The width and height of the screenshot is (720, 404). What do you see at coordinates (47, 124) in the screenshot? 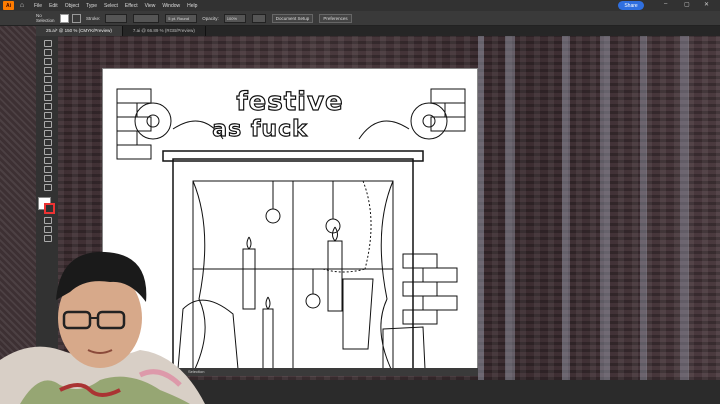
I see `rotate-tool-icon` at bounding box center [47, 124].